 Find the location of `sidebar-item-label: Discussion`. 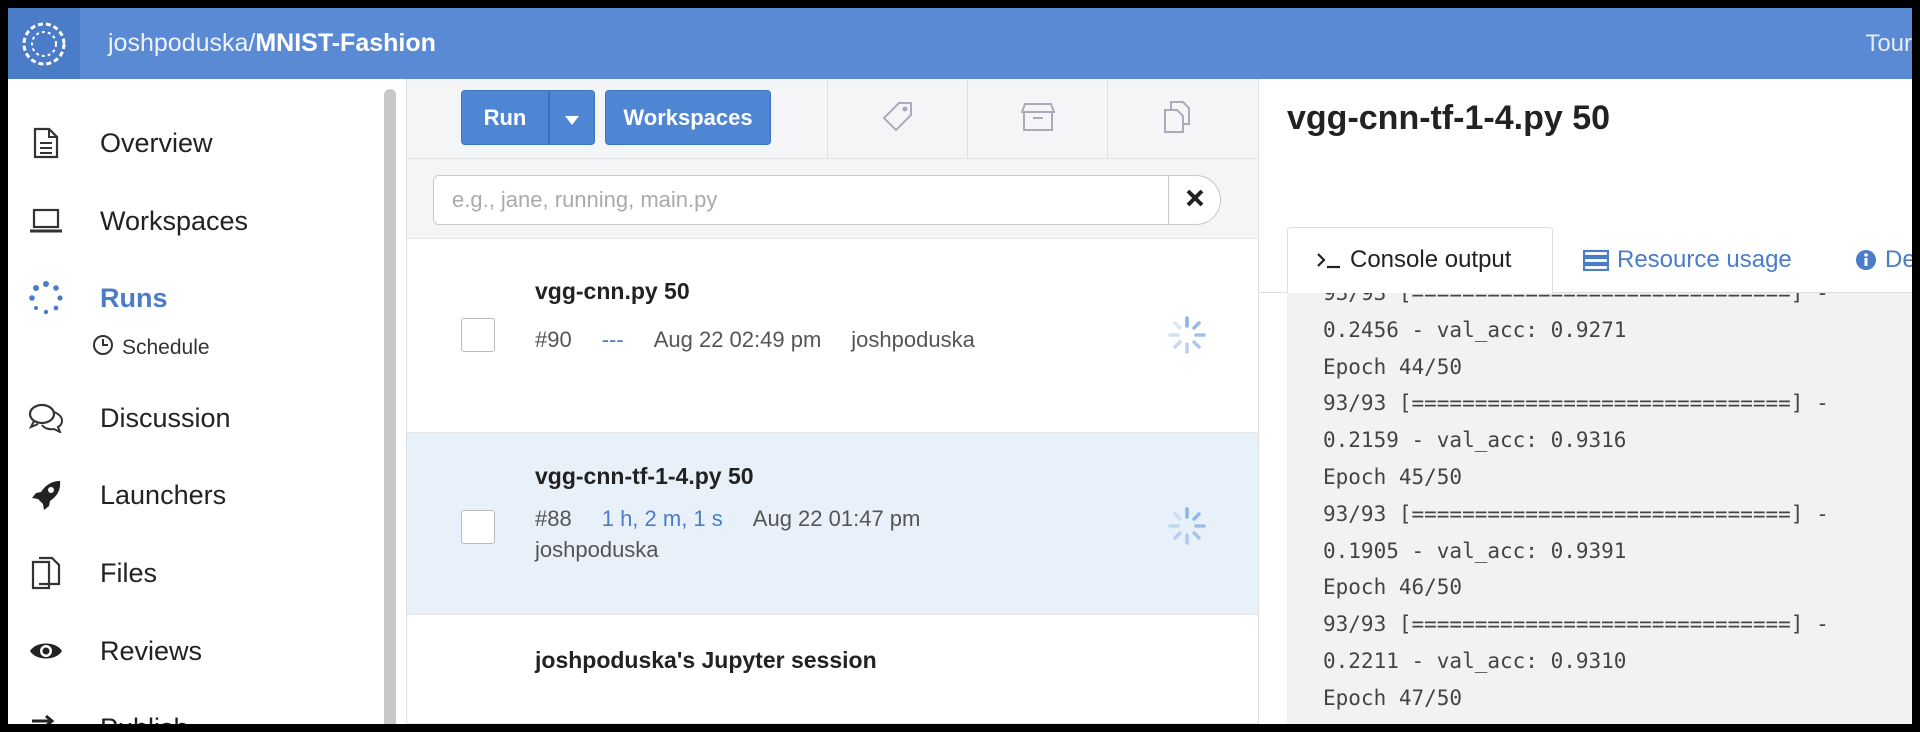

sidebar-item-label: Discussion is located at coordinates (165, 417).